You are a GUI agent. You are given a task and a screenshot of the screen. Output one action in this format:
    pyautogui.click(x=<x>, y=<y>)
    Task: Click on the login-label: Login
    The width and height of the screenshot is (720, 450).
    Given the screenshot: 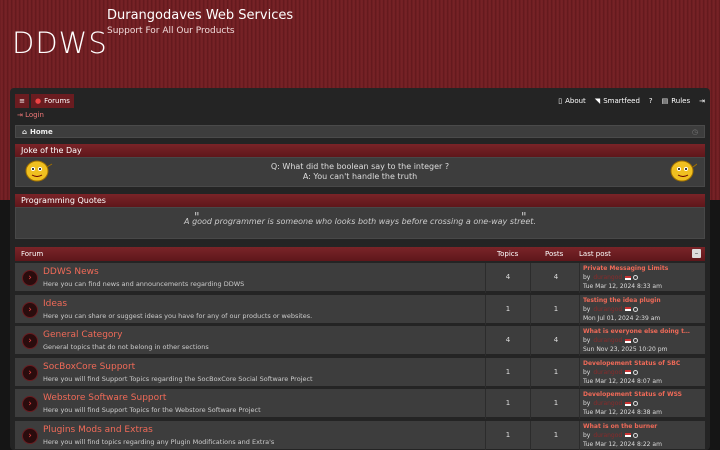 What is the action you would take?
    pyautogui.click(x=34, y=115)
    